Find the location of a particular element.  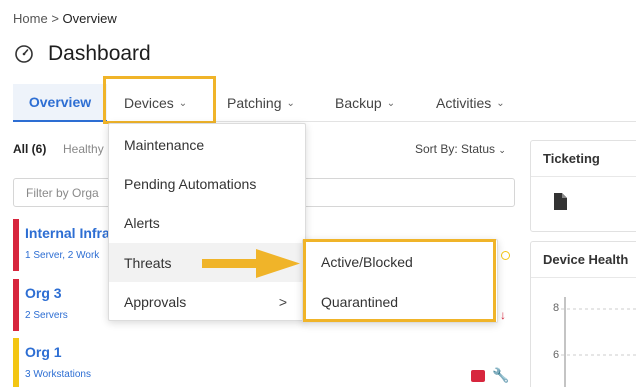

filter-healthy: Healthy is located at coordinates (83, 149).